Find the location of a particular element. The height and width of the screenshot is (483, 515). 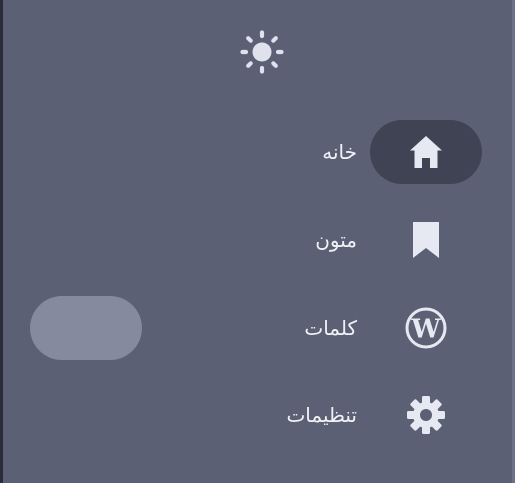

home-icon is located at coordinates (426, 152).